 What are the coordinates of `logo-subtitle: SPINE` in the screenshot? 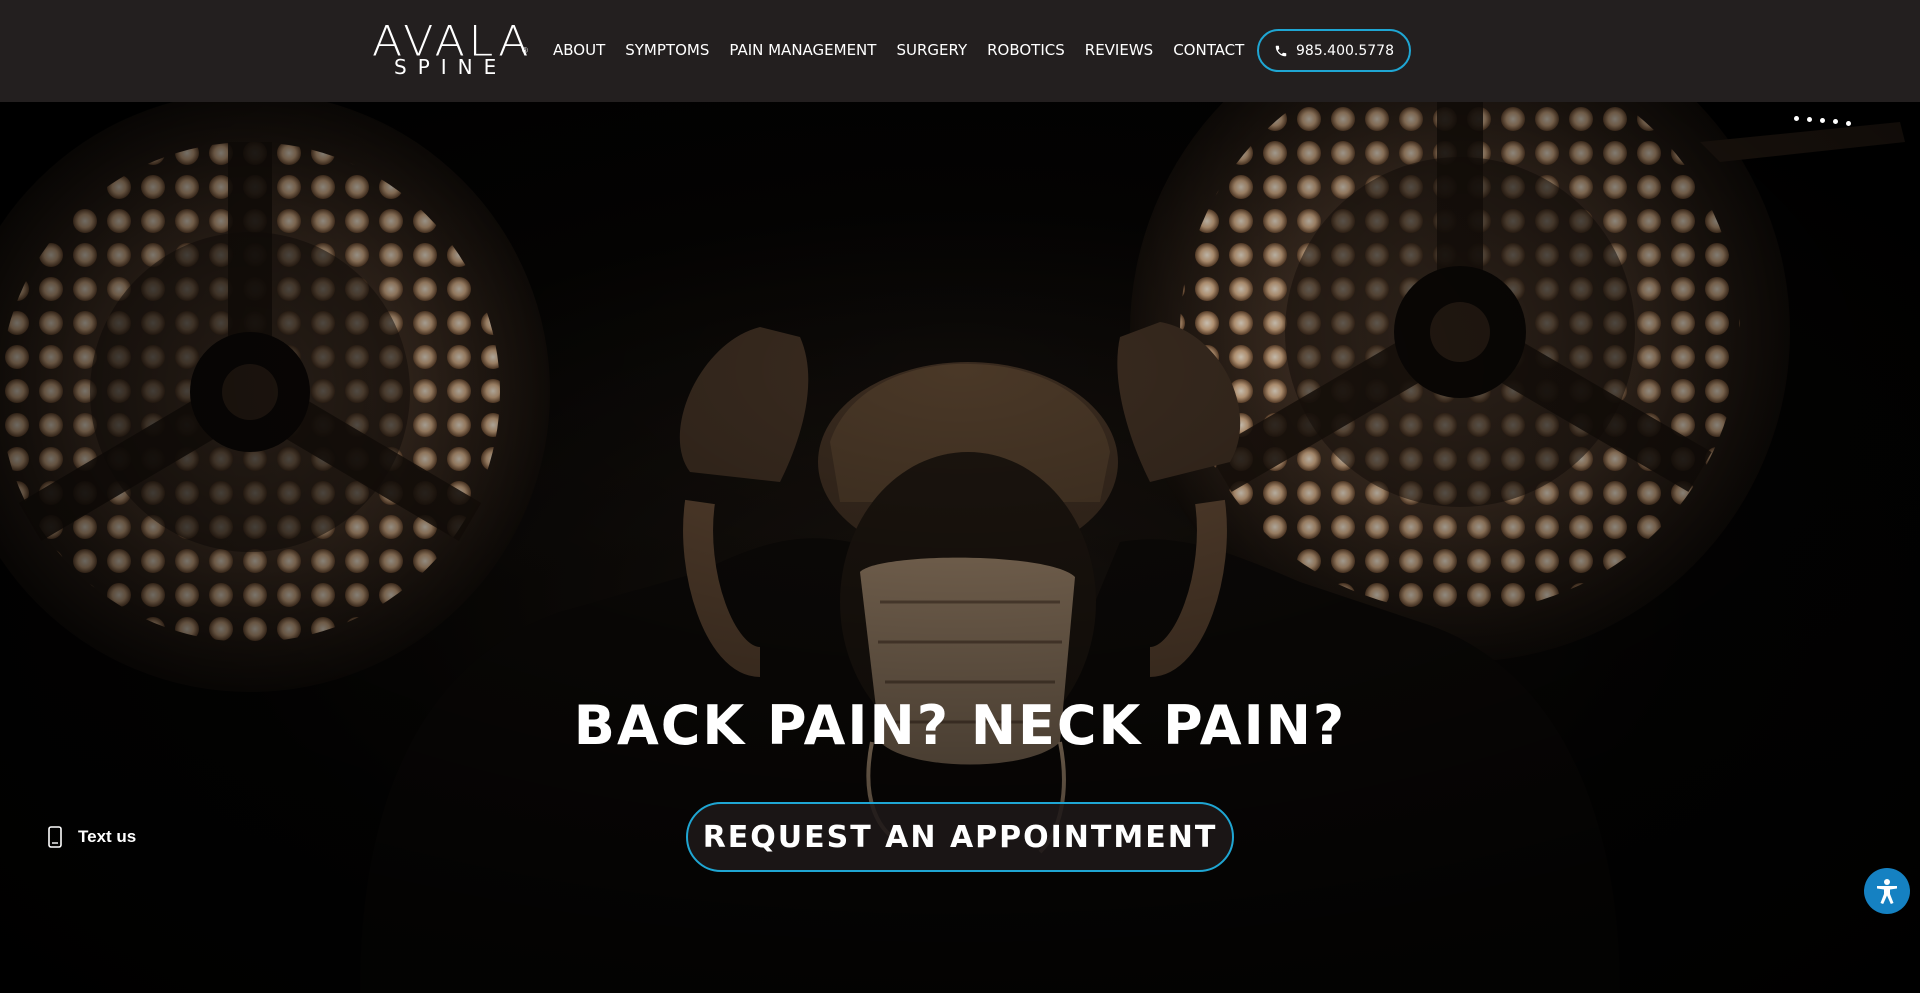 It's located at (451, 67).